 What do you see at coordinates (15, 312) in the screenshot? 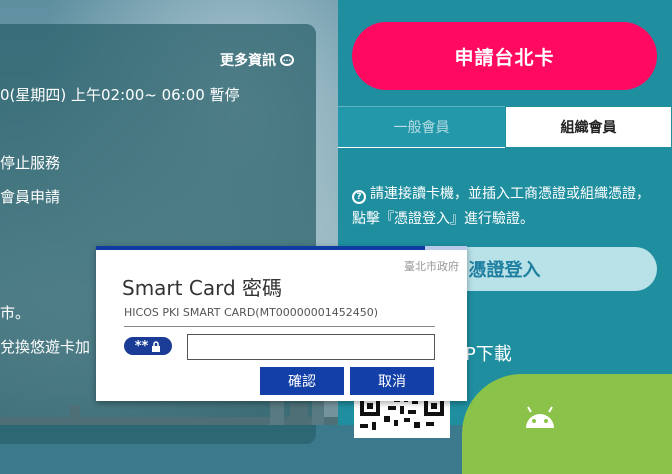
I see `notice-line: 市。` at bounding box center [15, 312].